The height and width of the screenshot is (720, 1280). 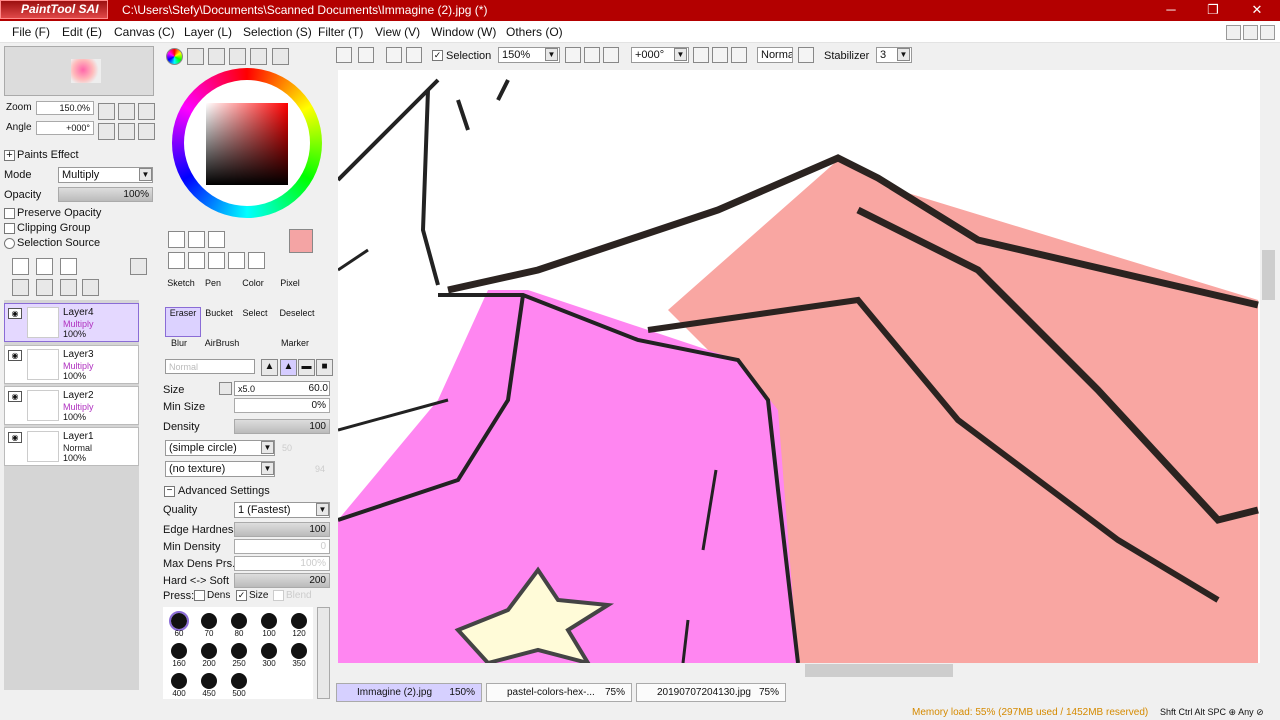 What do you see at coordinates (225, 388) in the screenshot?
I see `size-multiplier-icon` at bounding box center [225, 388].